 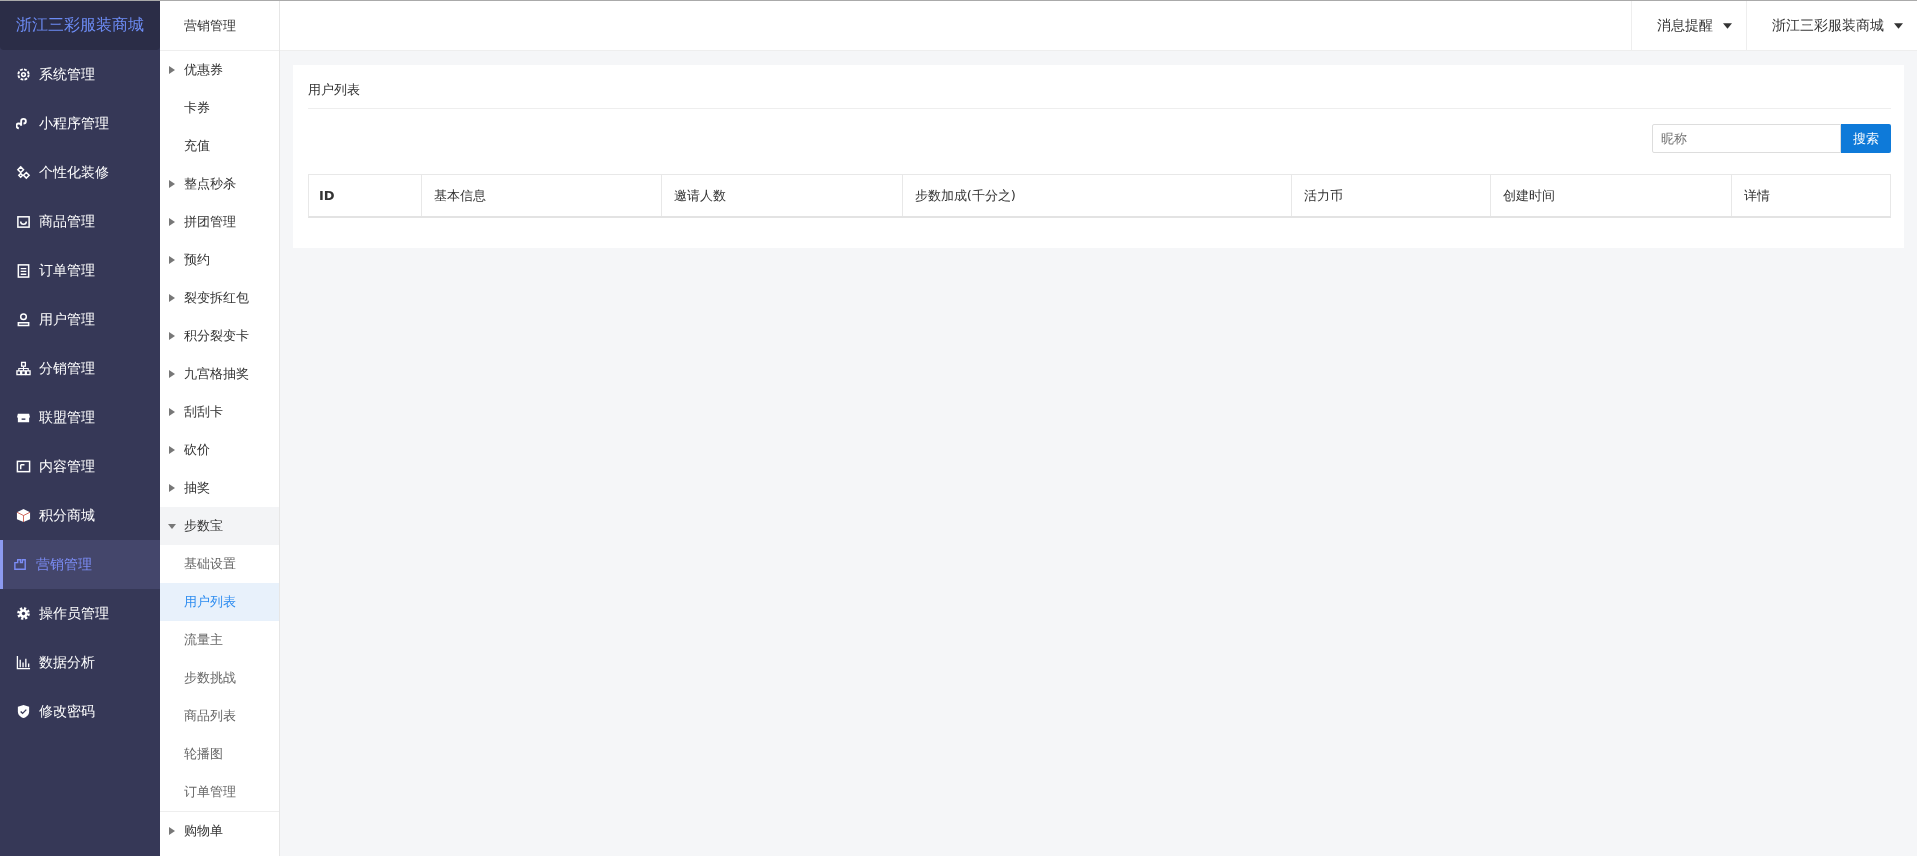 I want to click on sidebar-item: 商品管理, so click(x=80, y=221).